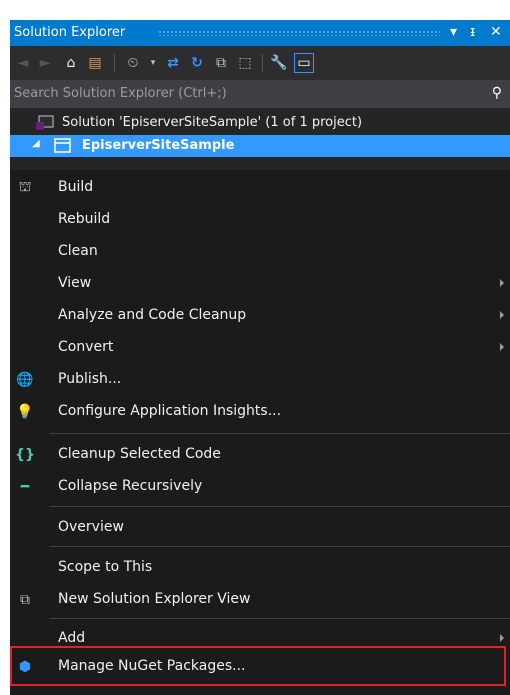  Describe the element at coordinates (260, 527) in the screenshot. I see `menu-item-overview: Overview` at that location.